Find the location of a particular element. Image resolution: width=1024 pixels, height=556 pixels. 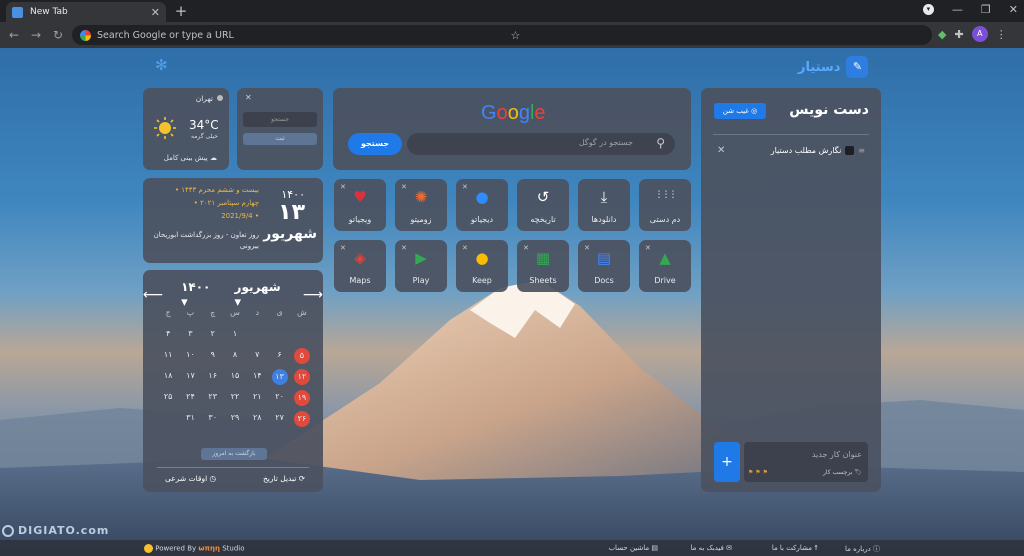

menu-kebab-icon: ⋮ is located at coordinates (1001, 34).